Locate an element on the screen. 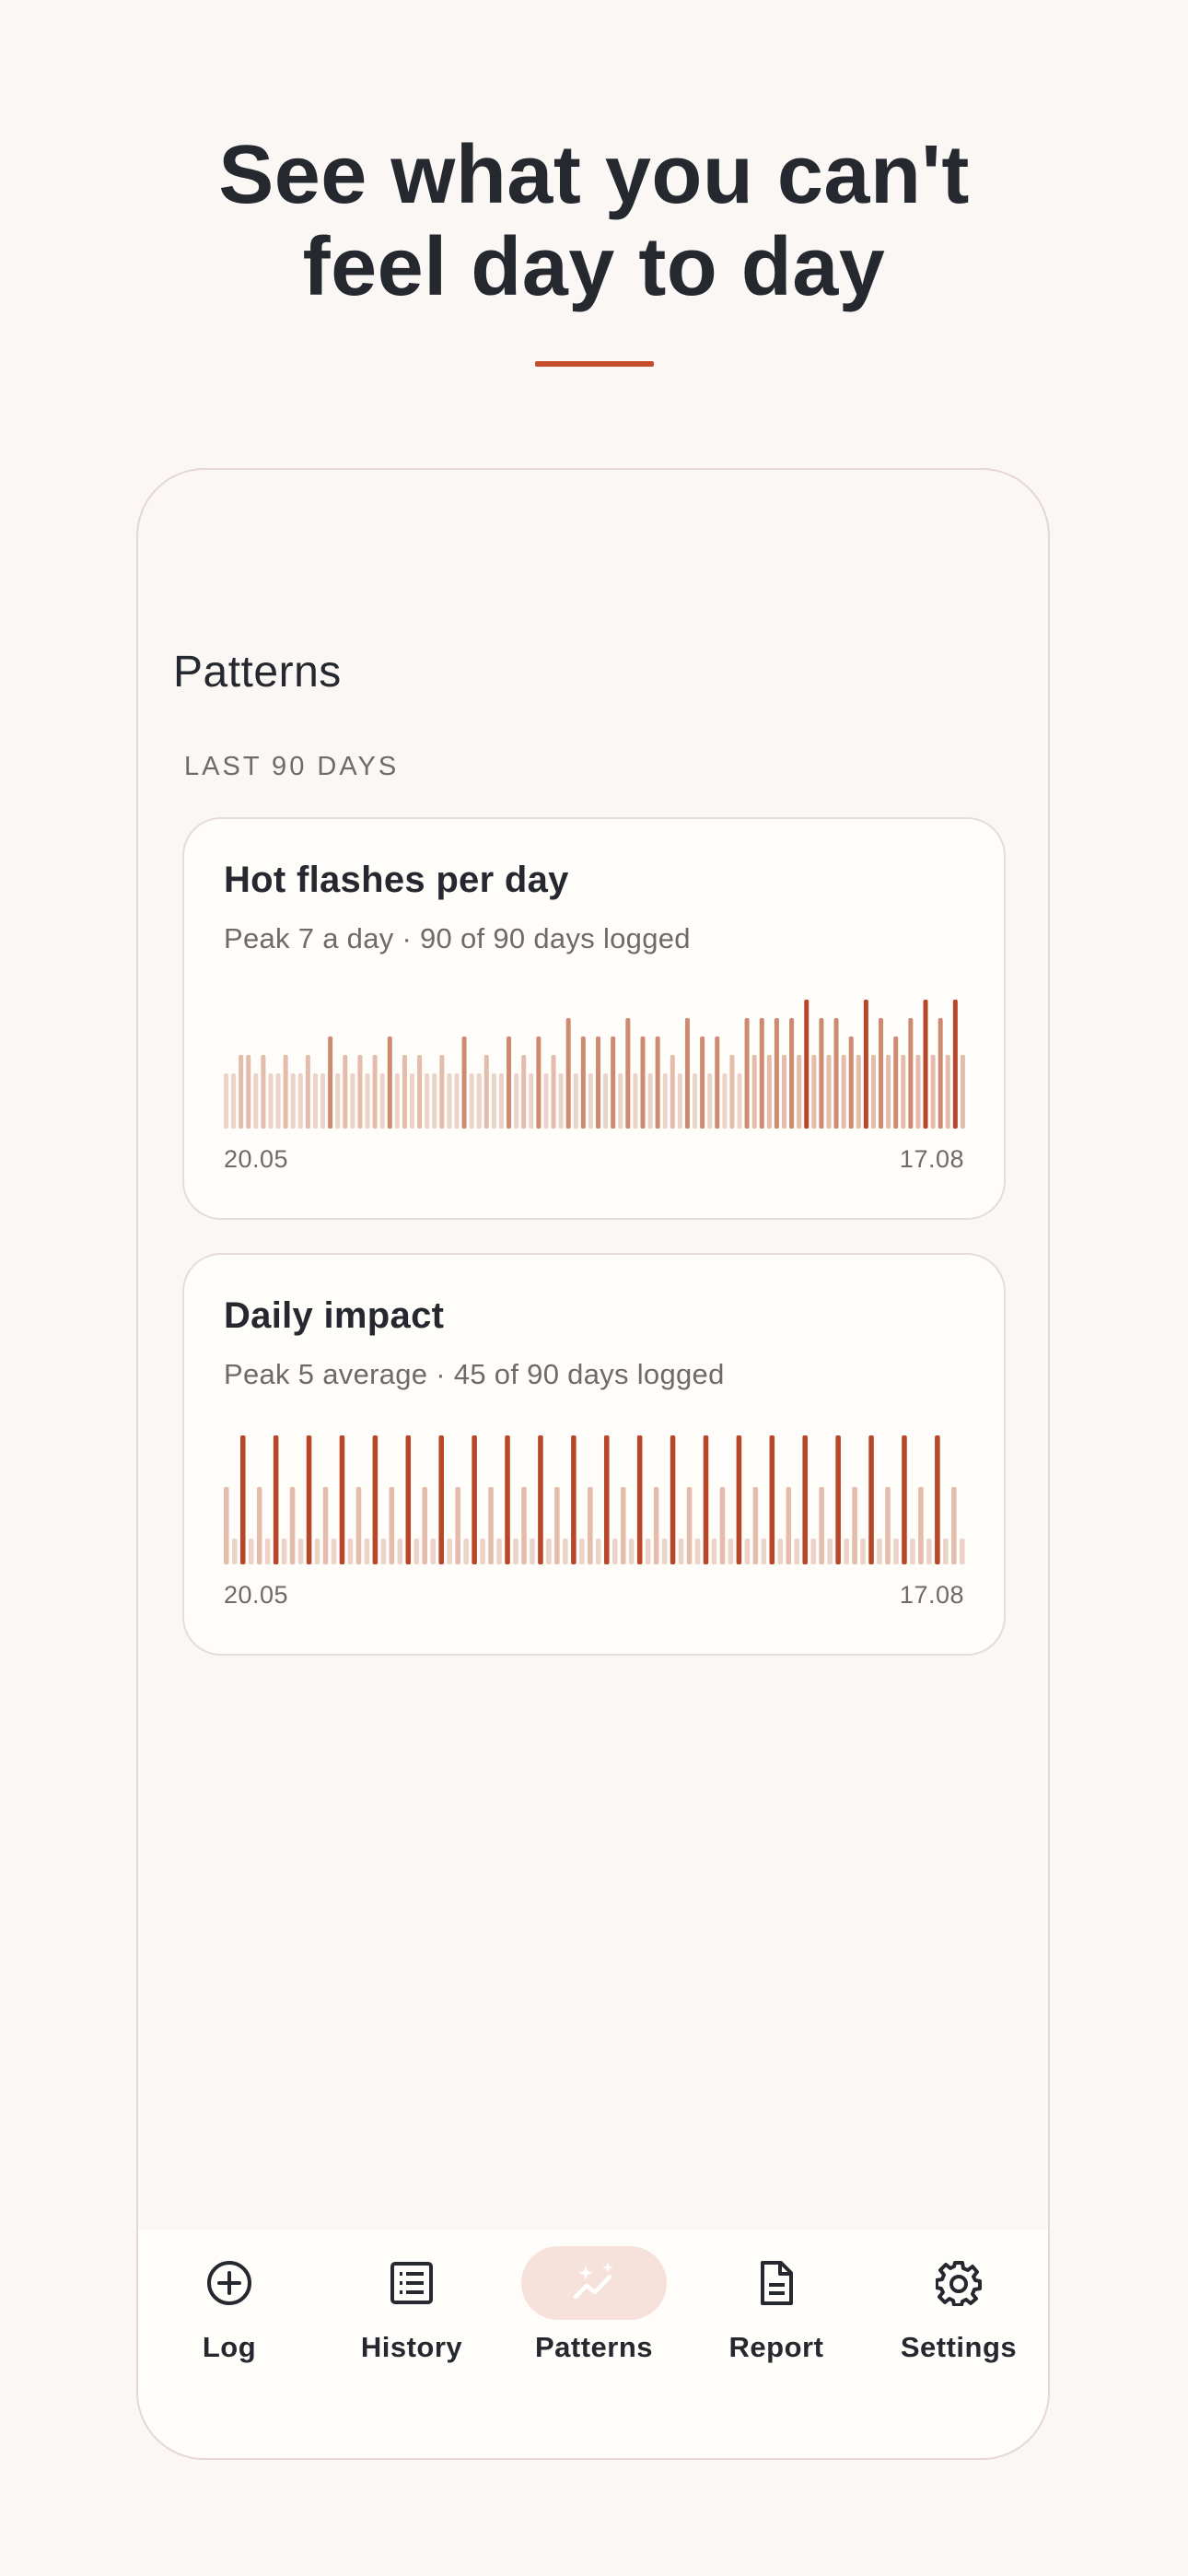 The height and width of the screenshot is (2576, 1188). card-subtitle: Peak 7 a day · 90 of 90 days logged is located at coordinates (457, 938).